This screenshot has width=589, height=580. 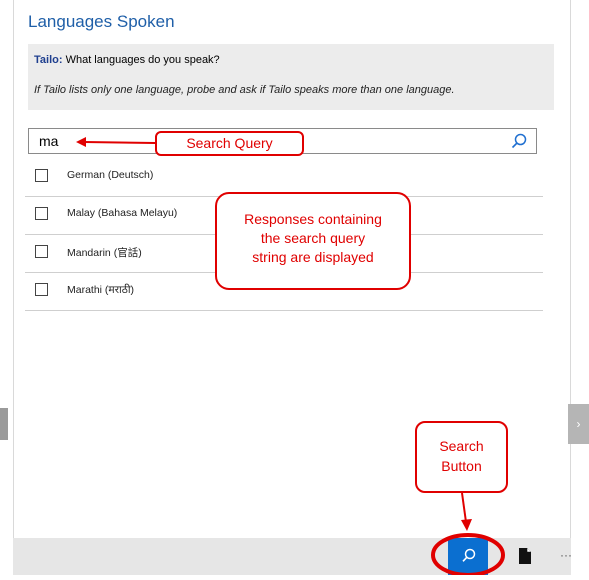 I want to click on search-button, so click(x=468, y=556).